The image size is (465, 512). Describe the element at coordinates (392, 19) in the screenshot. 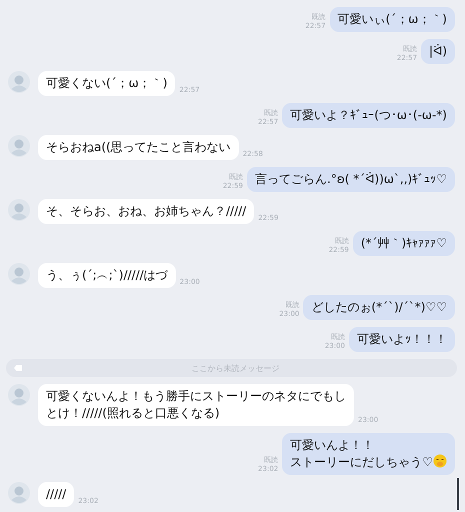

I see `message-bubble: 可愛いぃ(´；ω；｀)` at that location.